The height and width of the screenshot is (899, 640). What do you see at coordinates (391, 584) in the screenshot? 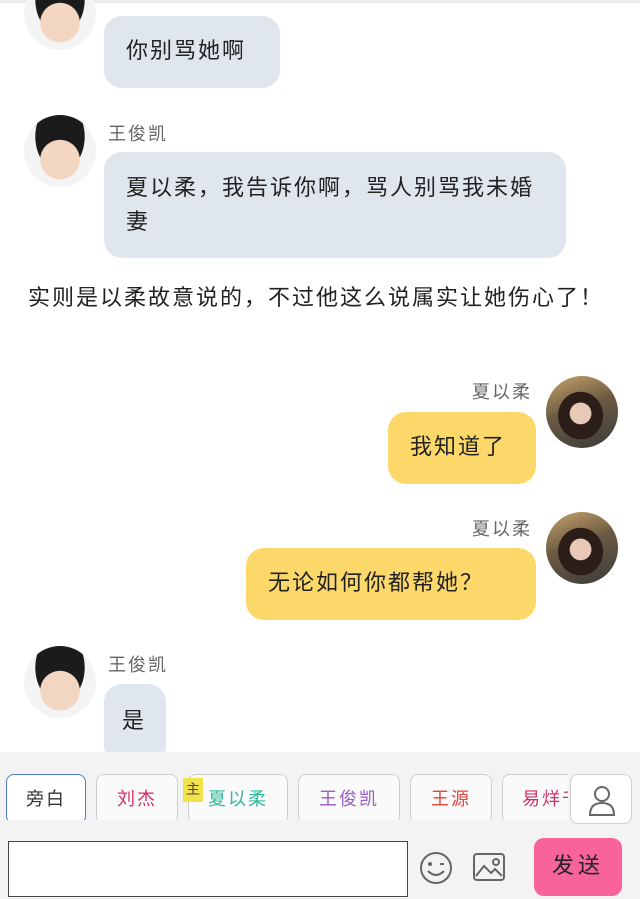
I see `message-bubble: 无论如何你都帮她？` at bounding box center [391, 584].